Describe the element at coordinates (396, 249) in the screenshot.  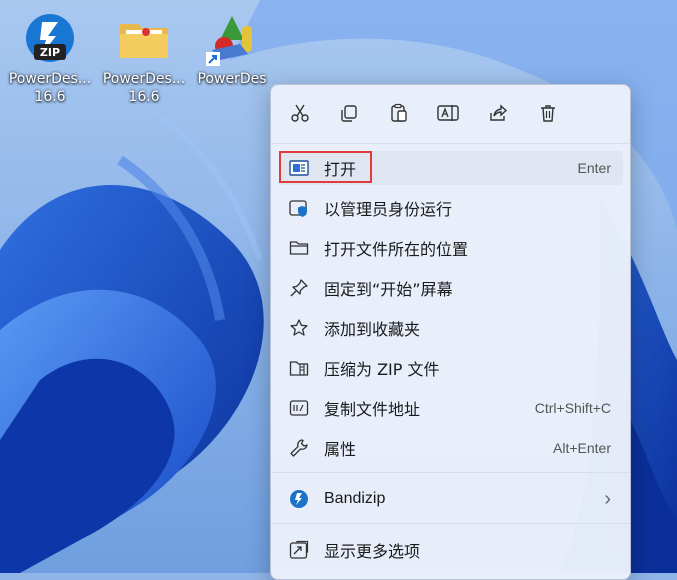
I see `menu-item-label: 打开文件所在的位置` at that location.